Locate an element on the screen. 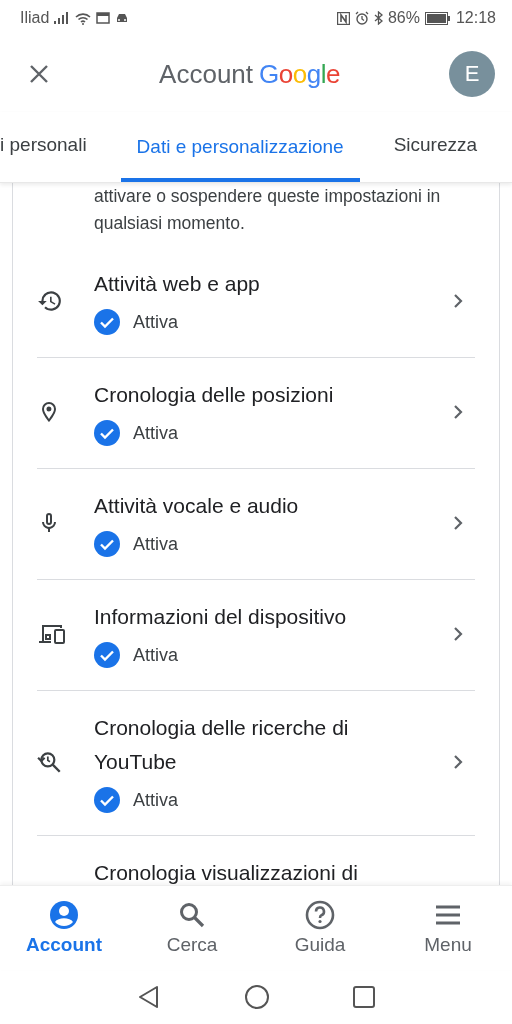  wifi-icon is located at coordinates (83, 18).